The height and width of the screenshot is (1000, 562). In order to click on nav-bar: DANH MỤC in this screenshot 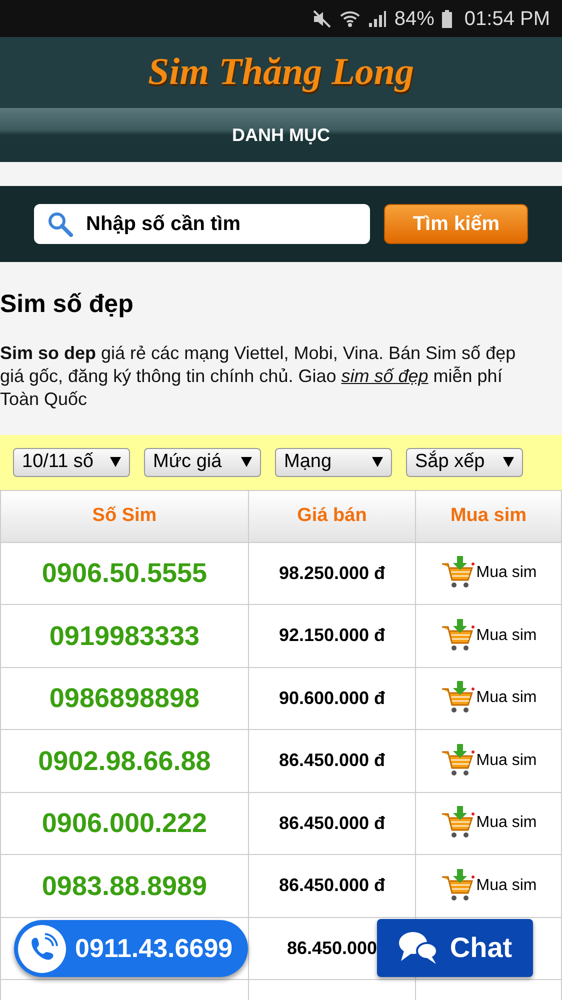, I will do `click(281, 135)`.